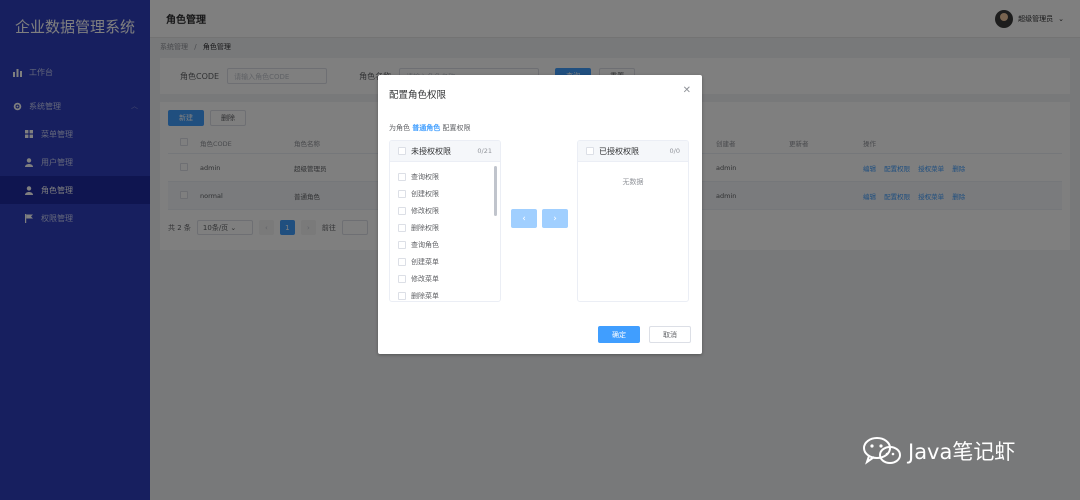 The height and width of the screenshot is (500, 1080). I want to click on role-name: 普通角色, so click(426, 128).